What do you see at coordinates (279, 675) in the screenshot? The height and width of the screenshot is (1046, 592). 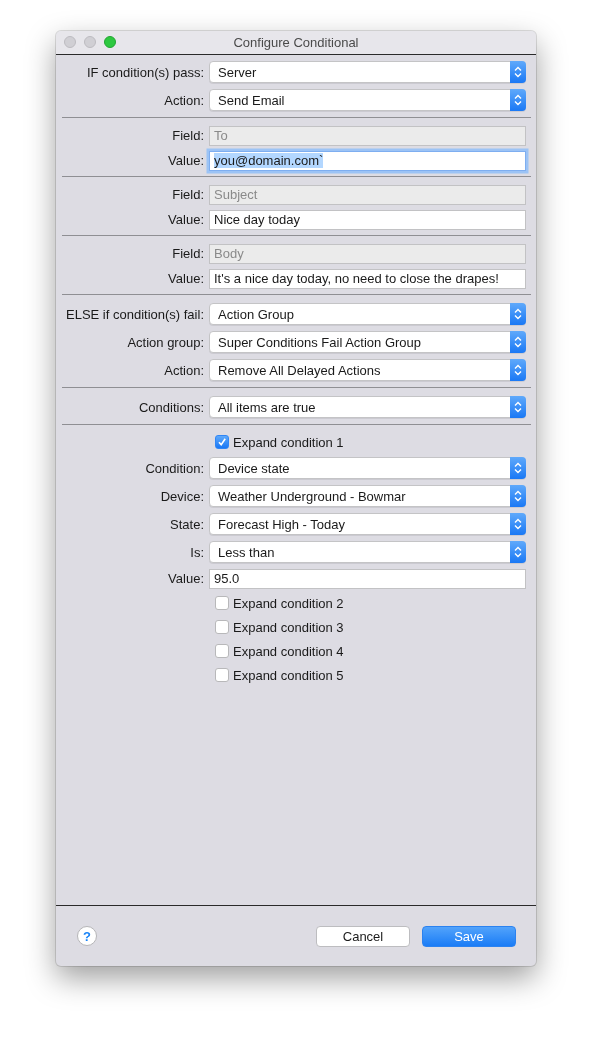 I see `expand-checkbox: Expand condition 5` at bounding box center [279, 675].